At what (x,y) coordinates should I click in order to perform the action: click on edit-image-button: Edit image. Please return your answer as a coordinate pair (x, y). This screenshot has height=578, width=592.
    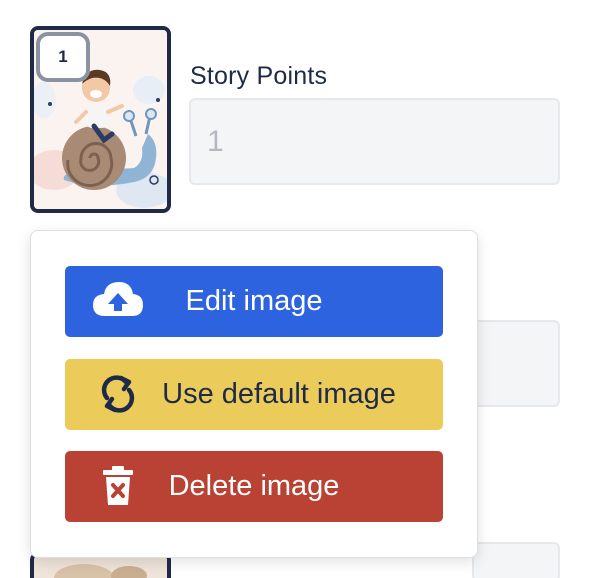
    Looking at the image, I should click on (254, 301).